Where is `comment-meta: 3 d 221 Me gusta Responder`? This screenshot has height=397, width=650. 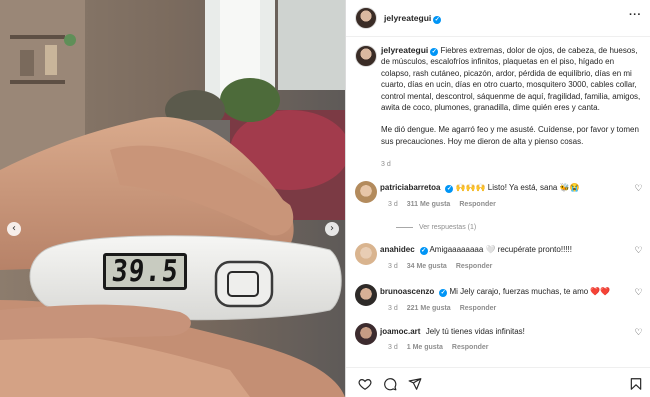
comment-meta: 3 d 221 Me gusta Responder is located at coordinates (446, 308).